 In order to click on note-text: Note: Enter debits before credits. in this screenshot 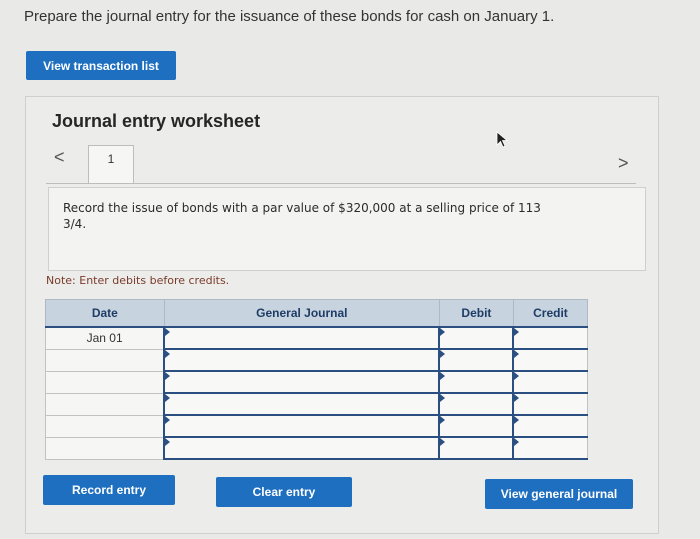, I will do `click(138, 280)`.